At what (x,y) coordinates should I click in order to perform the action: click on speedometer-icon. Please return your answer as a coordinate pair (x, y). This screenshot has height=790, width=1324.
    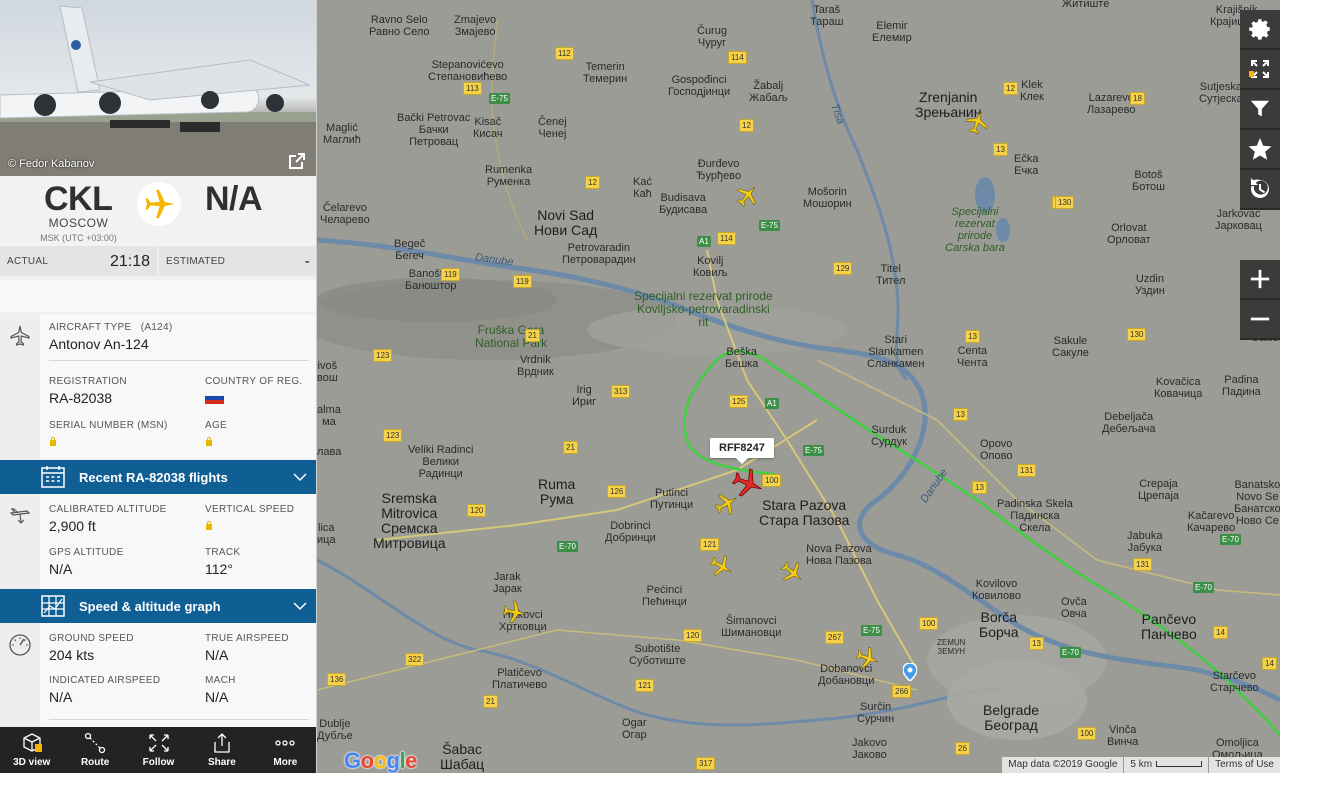
    Looking at the image, I should click on (20, 645).